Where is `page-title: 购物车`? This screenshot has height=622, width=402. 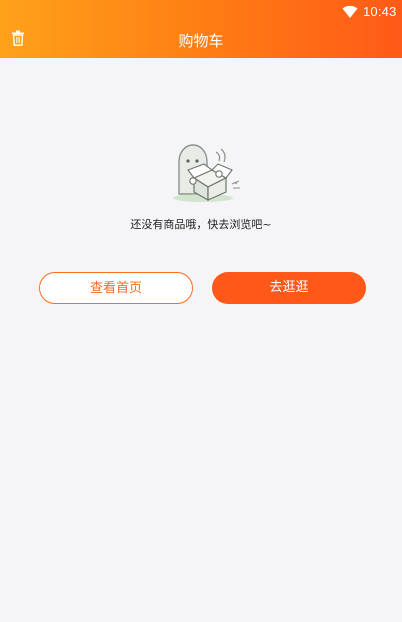
page-title: 购物车 is located at coordinates (201, 41).